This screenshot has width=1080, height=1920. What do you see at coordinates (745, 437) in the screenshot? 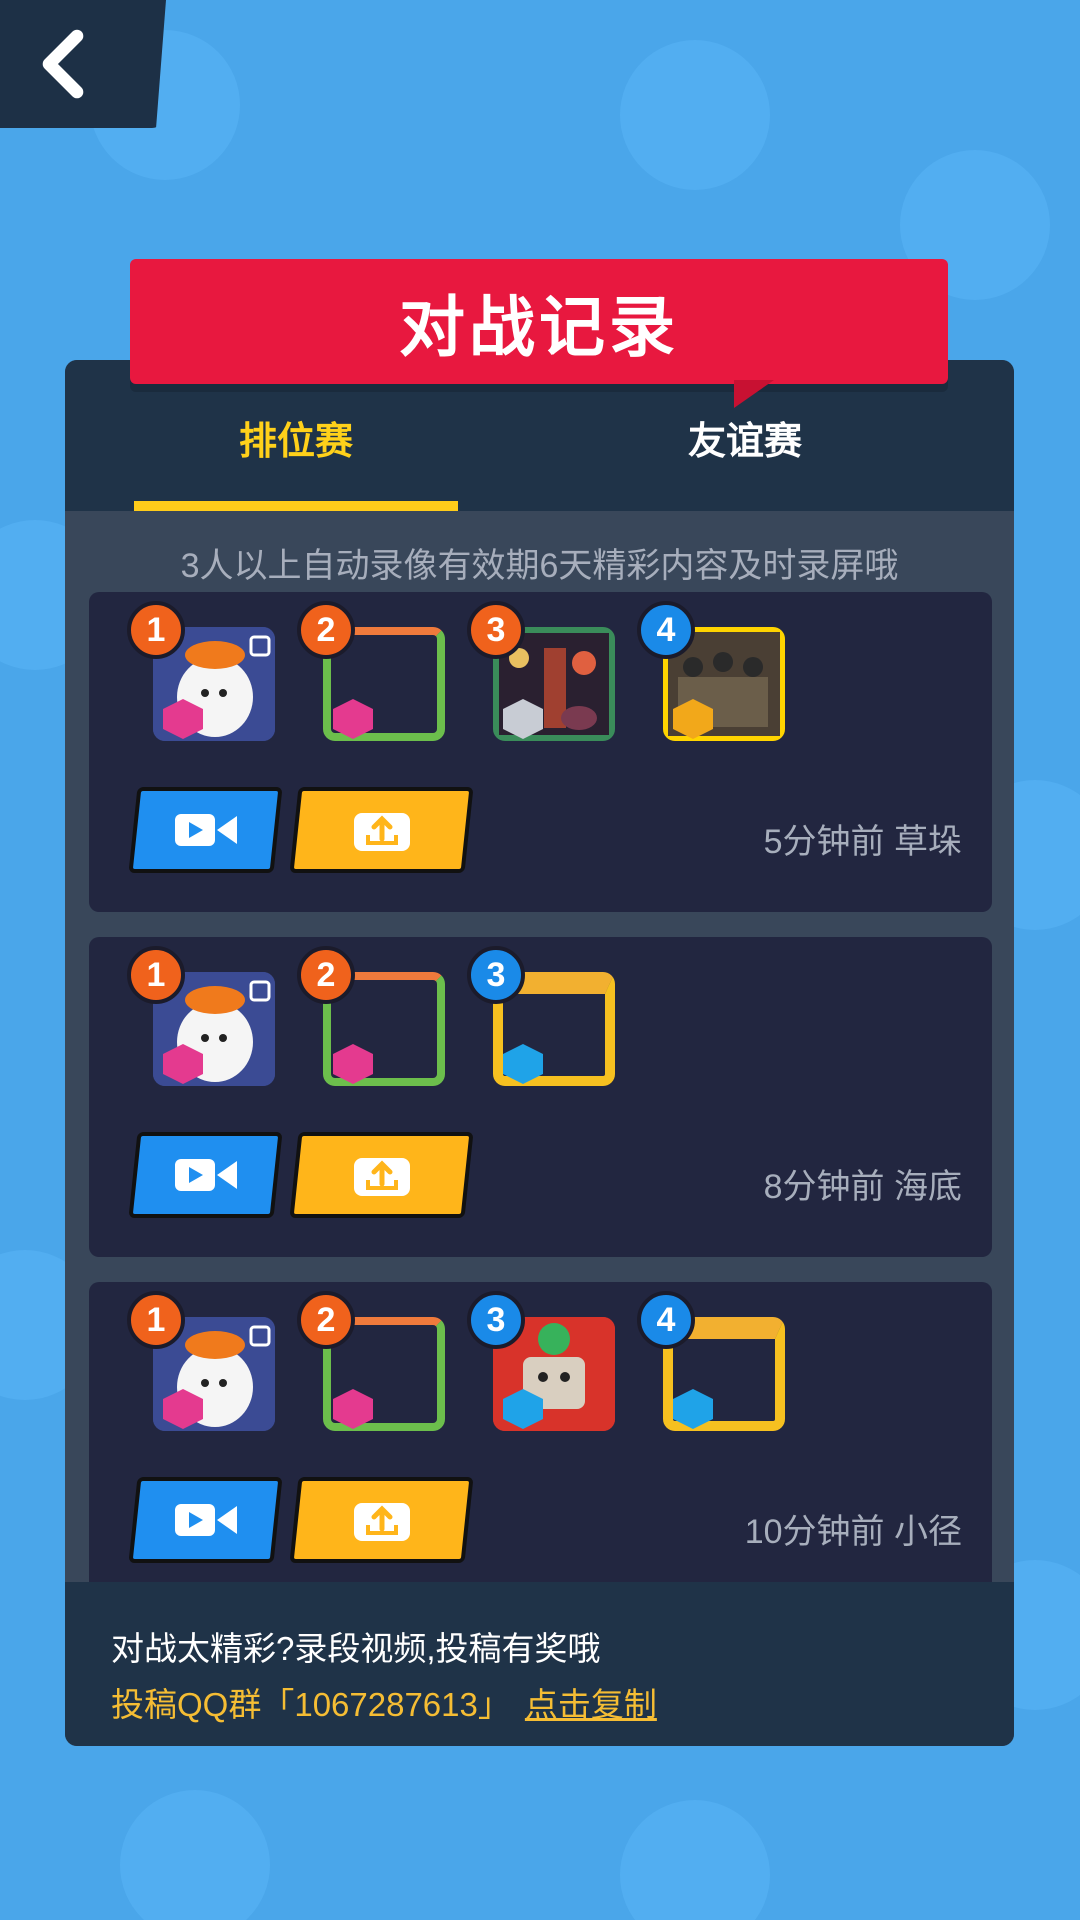
I see `tab-friendly: 友谊赛` at bounding box center [745, 437].